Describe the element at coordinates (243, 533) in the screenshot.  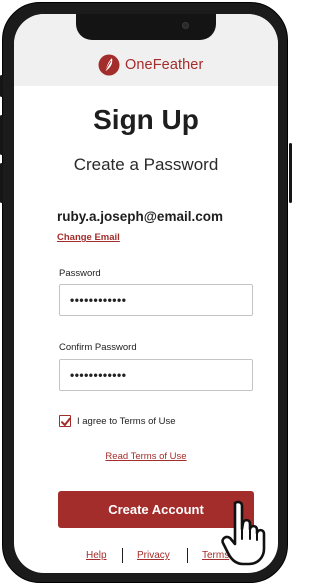
I see `pointer-hand-icon` at that location.